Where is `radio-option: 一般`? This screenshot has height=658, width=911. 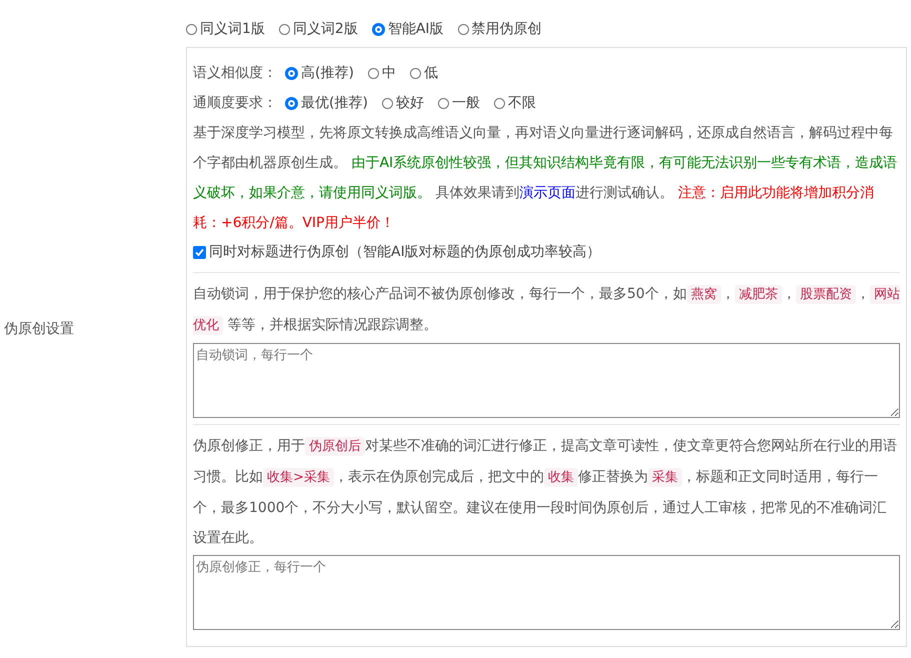
radio-option: 一般 is located at coordinates (459, 103).